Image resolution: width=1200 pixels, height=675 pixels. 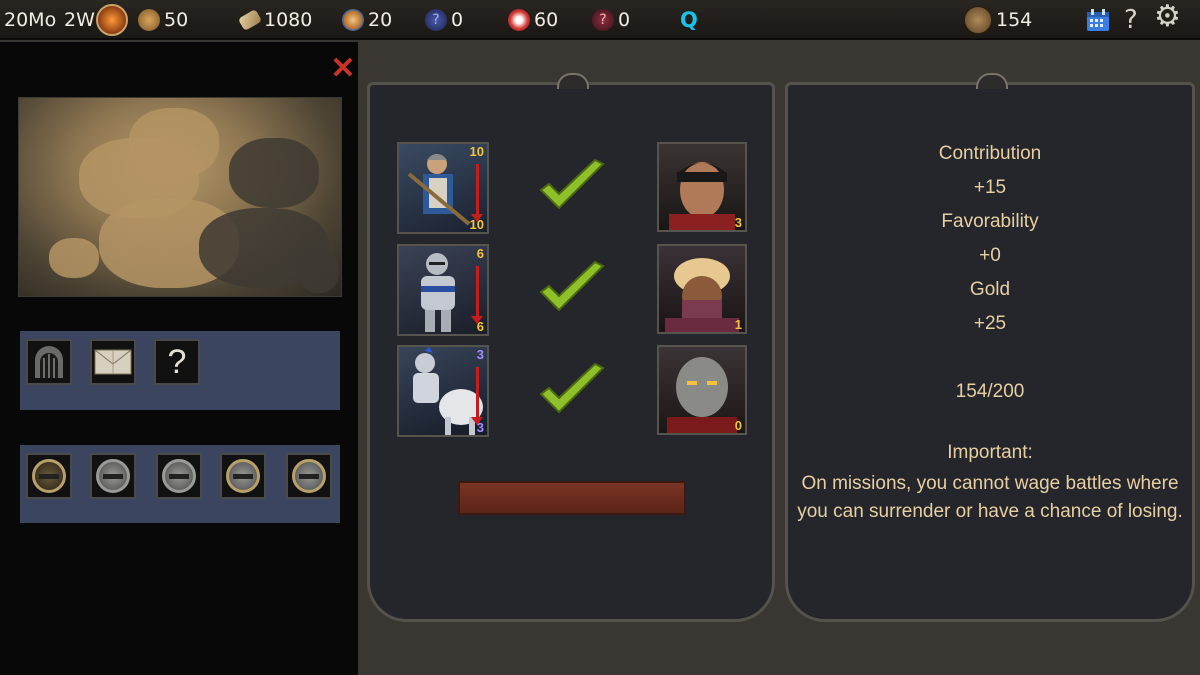 What do you see at coordinates (990, 289) in the screenshot?
I see `gold-label: Gold` at bounding box center [990, 289].